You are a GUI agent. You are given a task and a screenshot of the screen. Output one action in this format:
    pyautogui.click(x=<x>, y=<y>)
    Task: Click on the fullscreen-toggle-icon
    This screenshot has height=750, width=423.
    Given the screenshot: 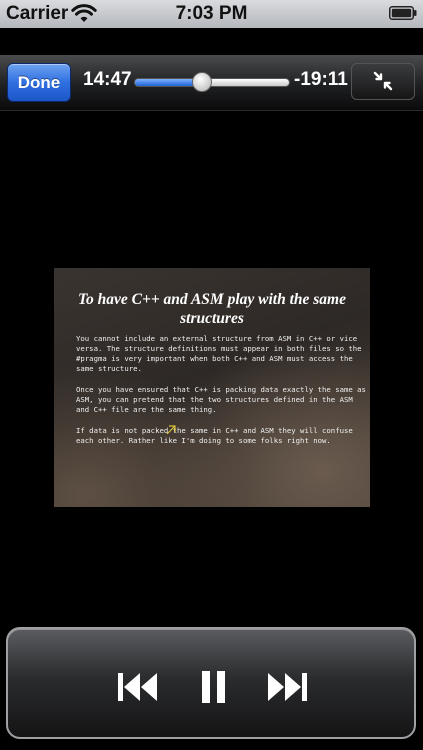 What is the action you would take?
    pyautogui.click(x=383, y=81)
    